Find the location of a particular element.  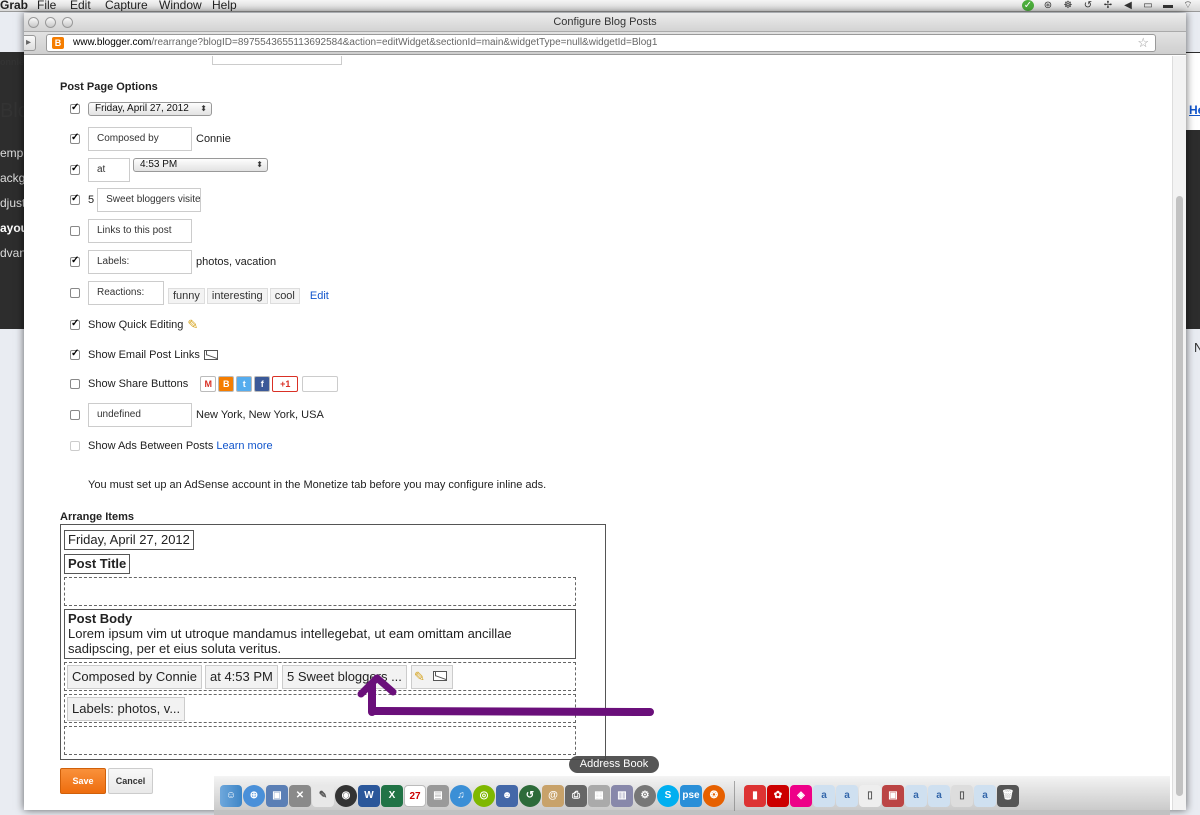

arrange-author-chip: Composed by Connie is located at coordinates (135, 677).